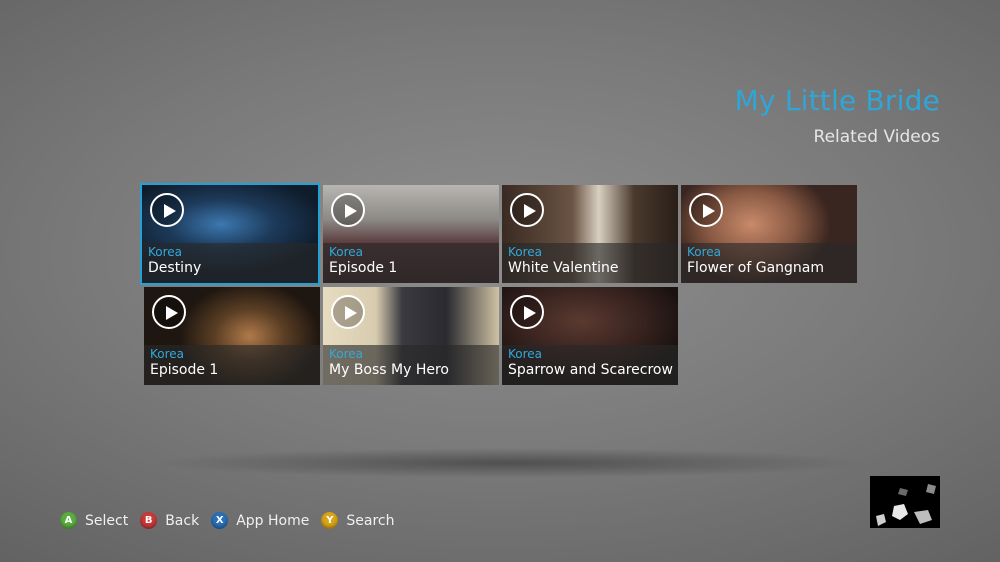 This screenshot has height=562, width=1000. Describe the element at coordinates (411, 336) in the screenshot. I see `video-tile-my-boss-my-hero: Korea My Boss My Hero` at that location.